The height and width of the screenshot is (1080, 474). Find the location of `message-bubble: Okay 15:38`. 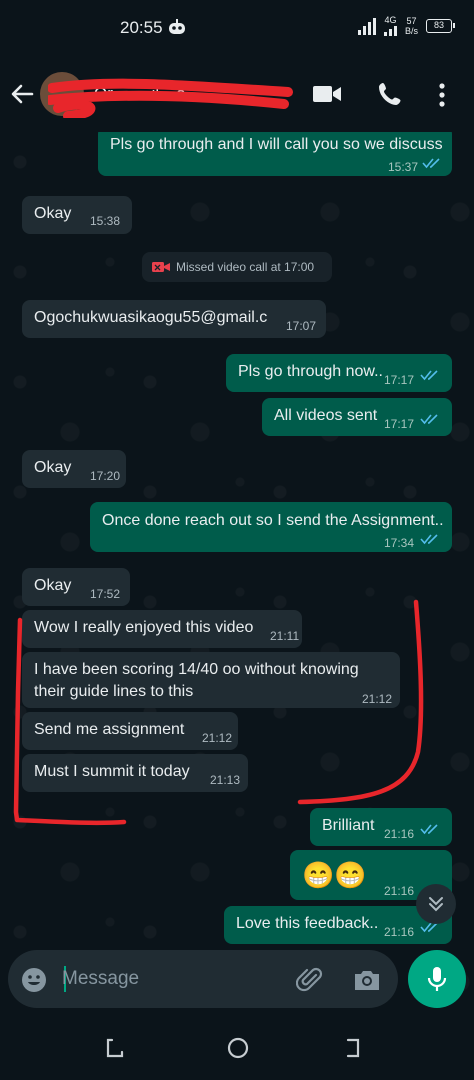

message-bubble: Okay 15:38 is located at coordinates (77, 215).